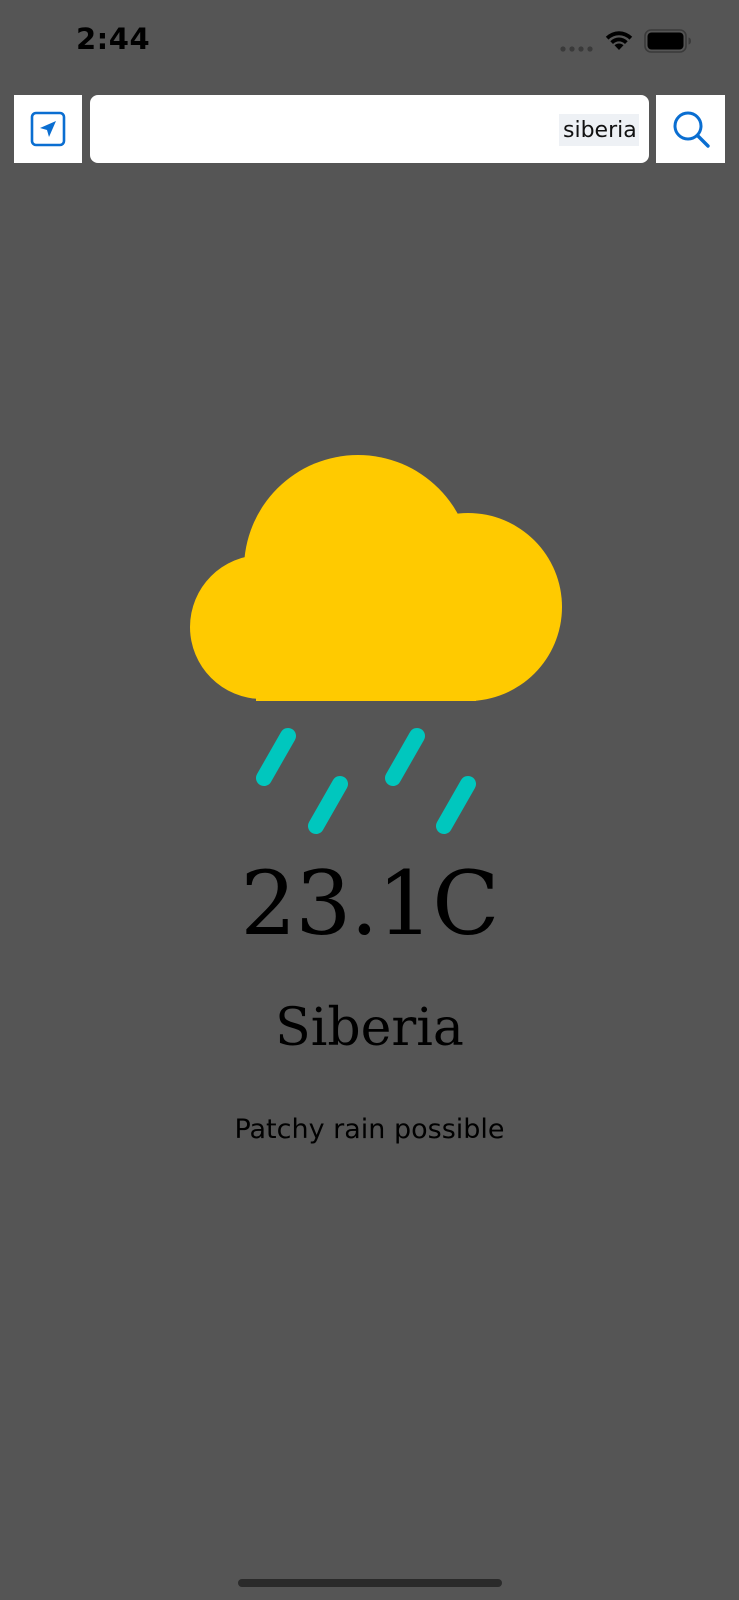  I want to click on search-input, so click(599, 130).